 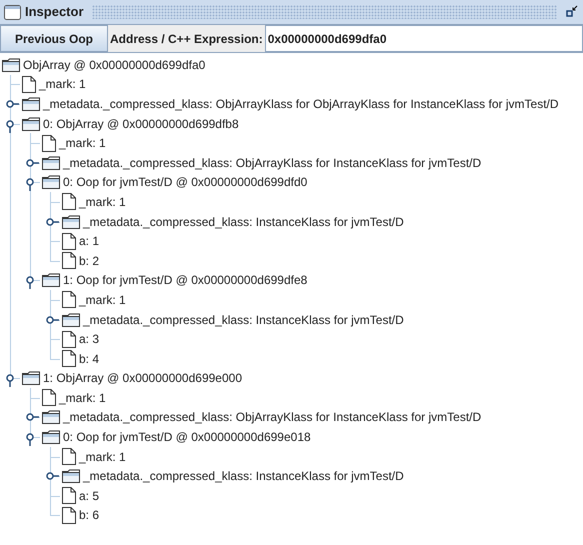 What do you see at coordinates (301, 103) in the screenshot?
I see `tree-node-label: _metadata._compressed_klass: ObjArrayKlass for ObjArrayKlass for InstanceKlass for jvmTest/D` at bounding box center [301, 103].